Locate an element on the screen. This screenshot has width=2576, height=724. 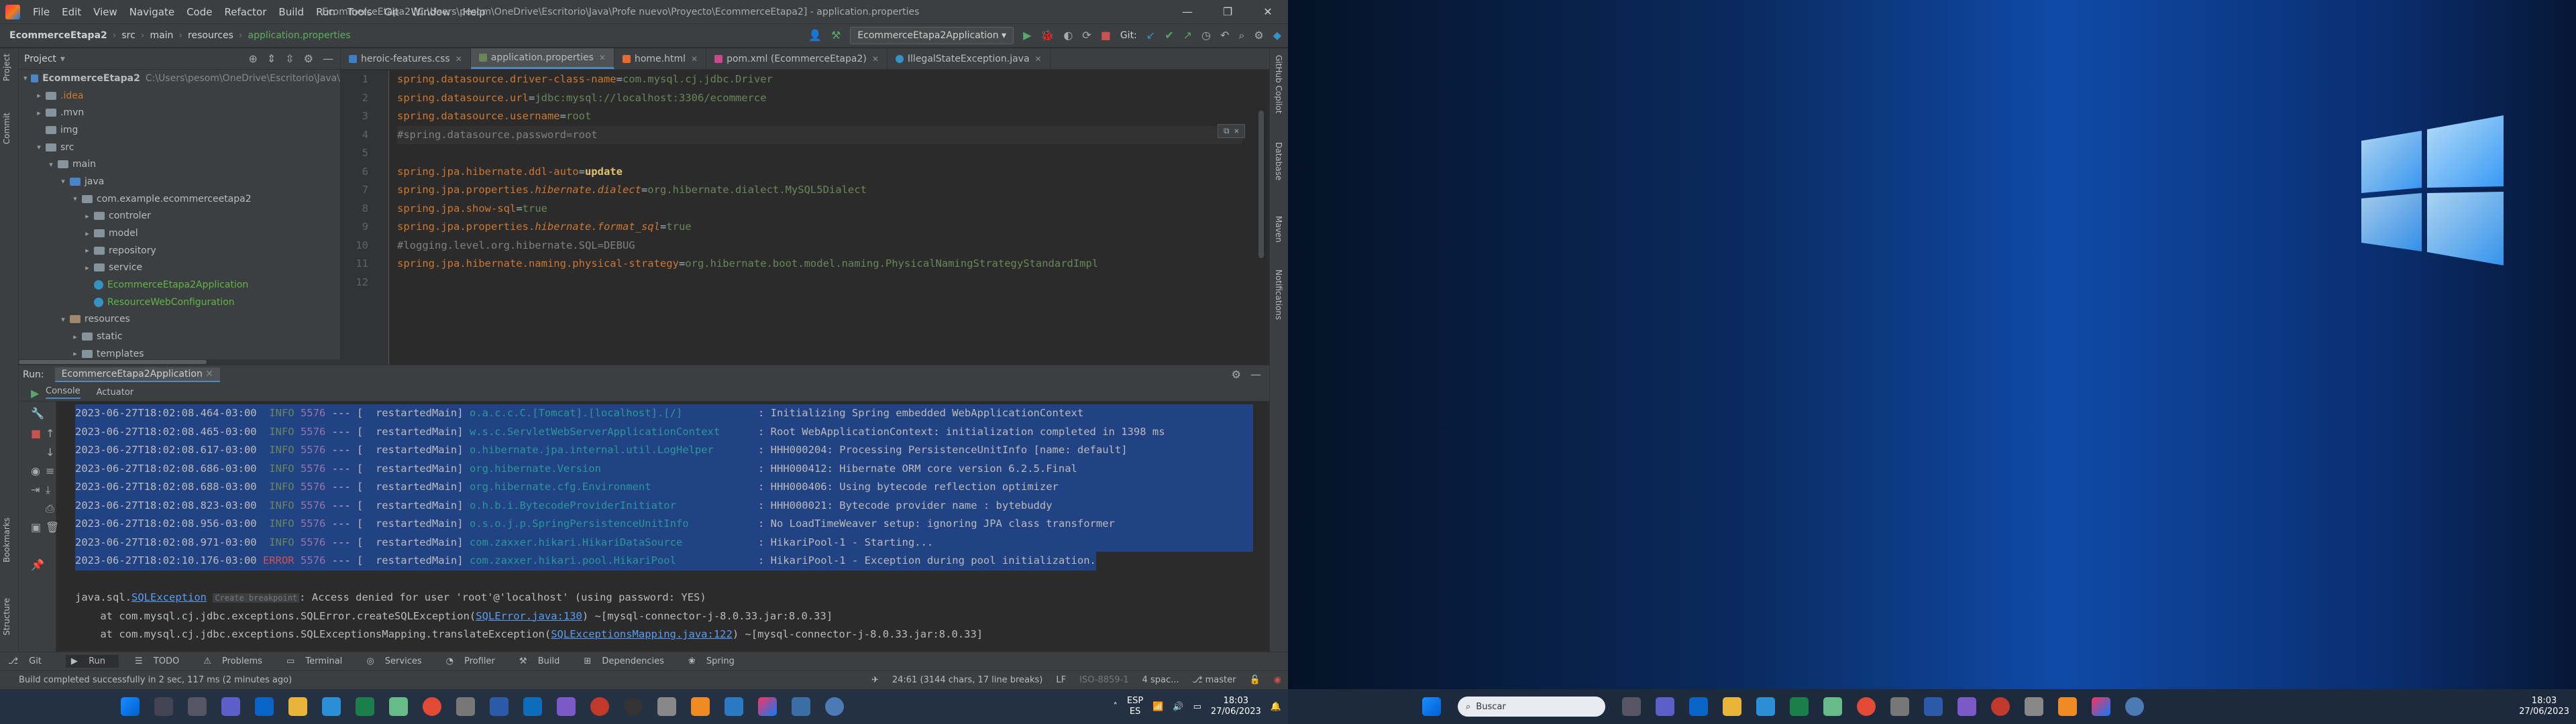
outlook-icon is located at coordinates (532, 707).